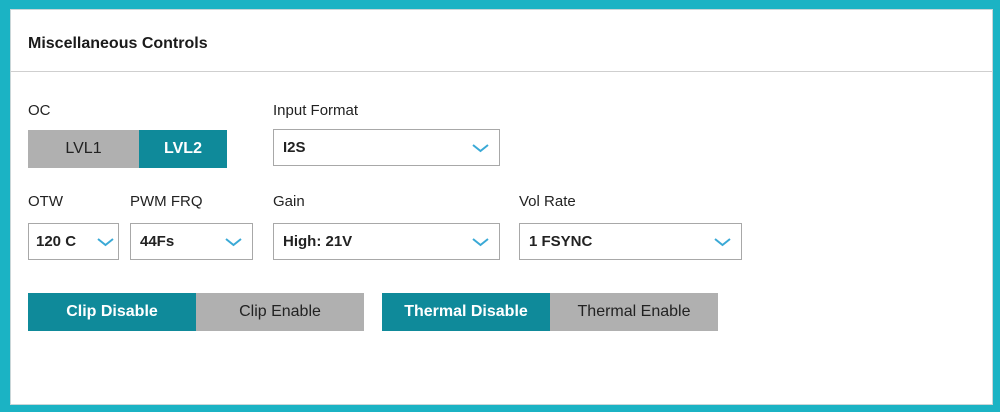  Describe the element at coordinates (166, 201) in the screenshot. I see `pwm-frq-label: PWM FRQ` at that location.